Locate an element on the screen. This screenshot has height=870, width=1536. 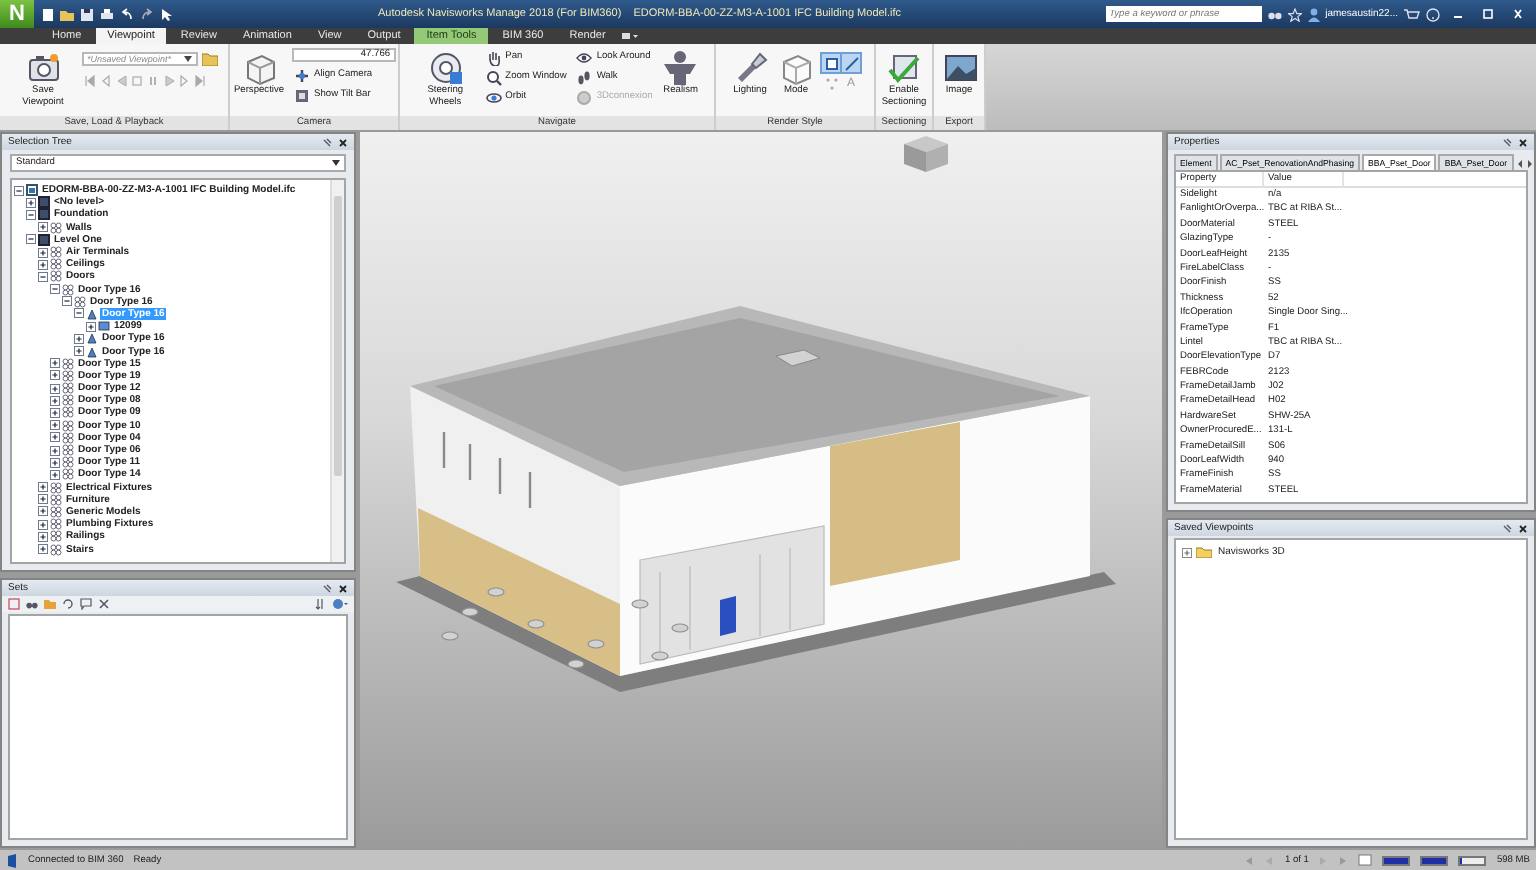
user-icon is located at coordinates (1313, 14).